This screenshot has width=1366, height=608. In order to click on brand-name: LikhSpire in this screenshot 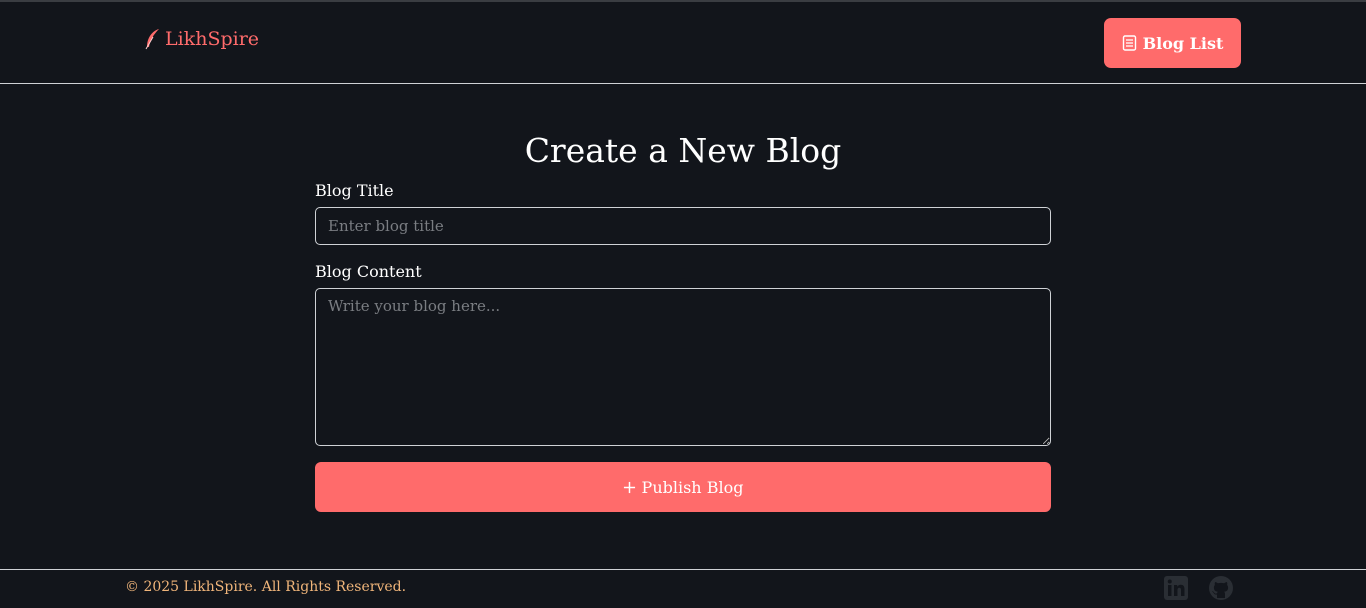, I will do `click(212, 39)`.